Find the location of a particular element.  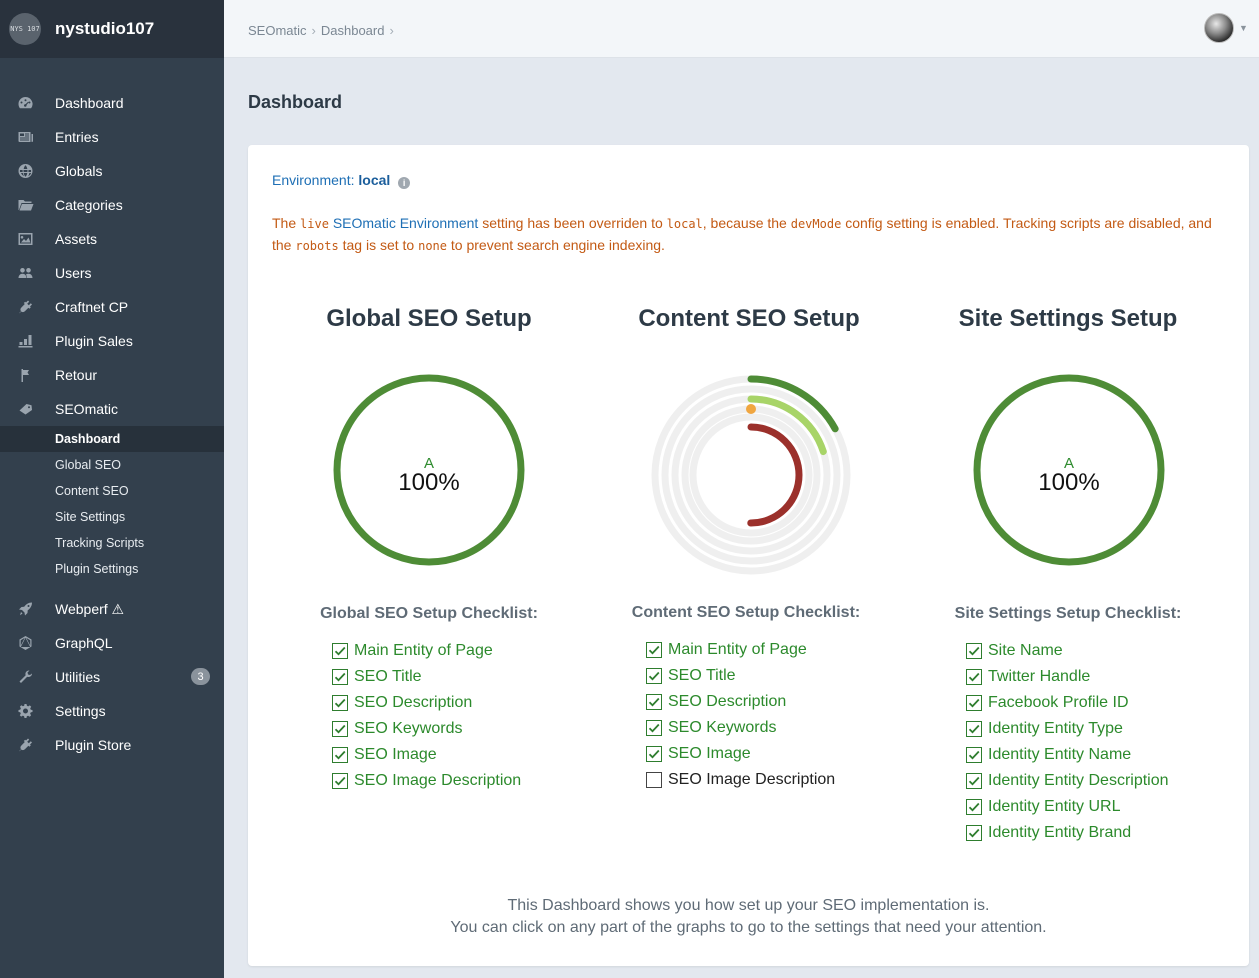

site-checklist-item: Site Name is located at coordinates (1067, 651).